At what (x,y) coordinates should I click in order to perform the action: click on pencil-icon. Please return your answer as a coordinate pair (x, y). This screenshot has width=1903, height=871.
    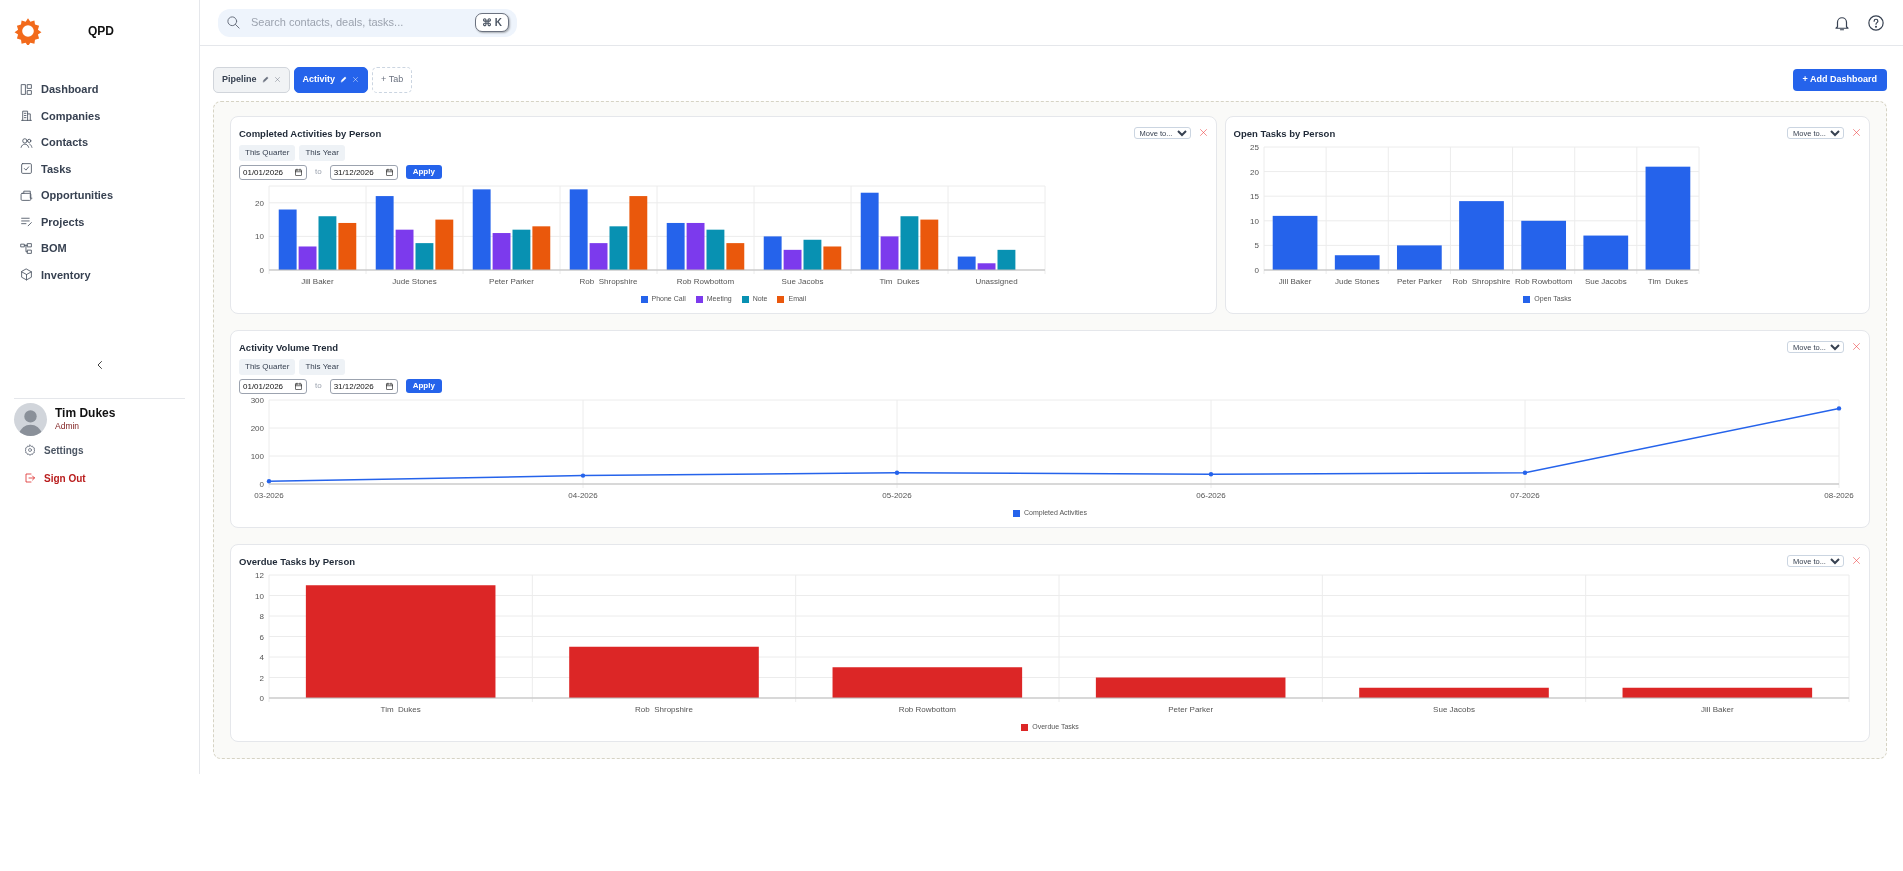
    Looking at the image, I should click on (265, 80).